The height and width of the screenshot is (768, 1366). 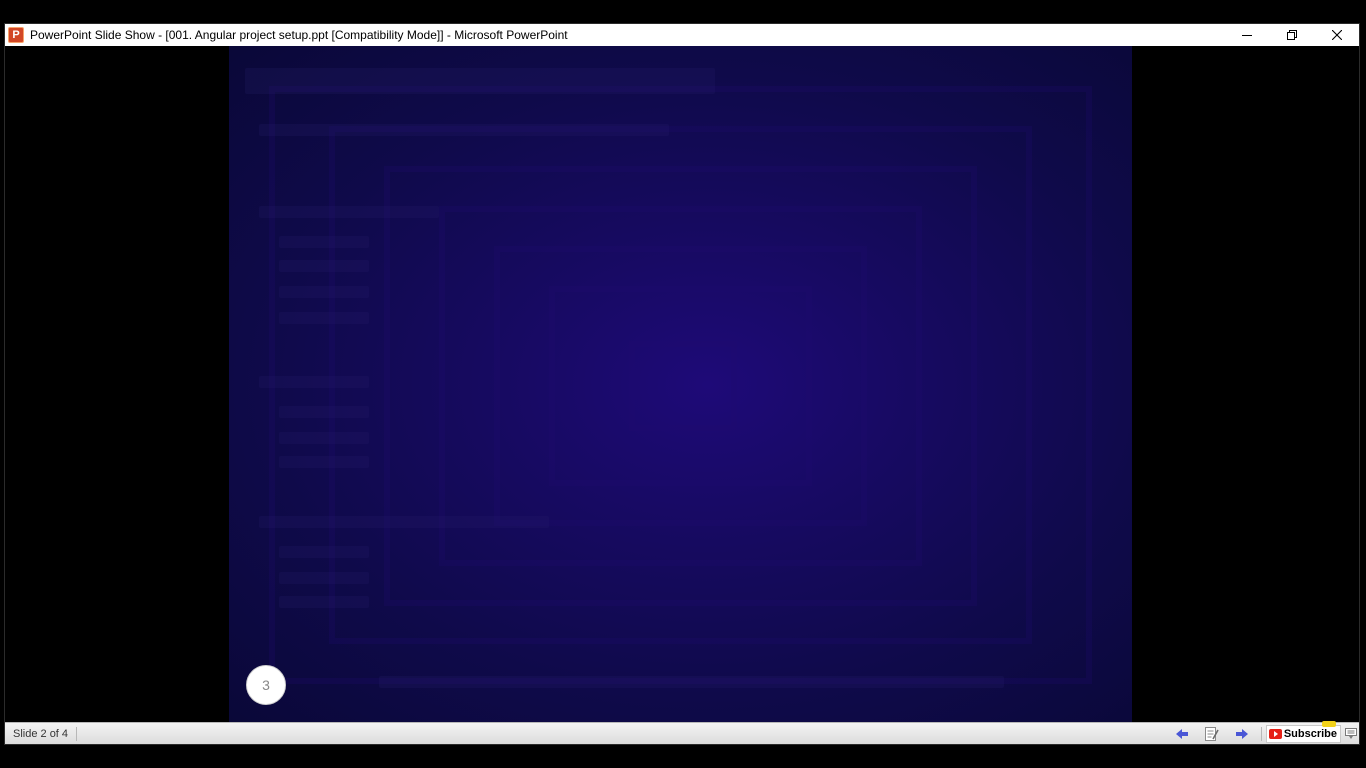 I want to click on slideshow-menu-button, so click(x=1351, y=734).